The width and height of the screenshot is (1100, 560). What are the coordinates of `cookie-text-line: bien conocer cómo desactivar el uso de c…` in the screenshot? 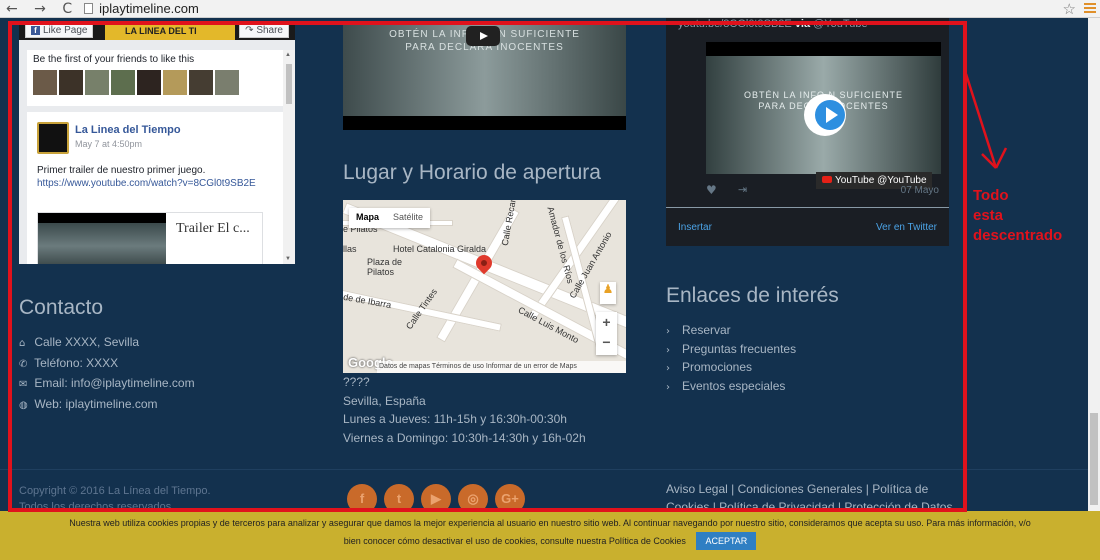 It's located at (550, 541).